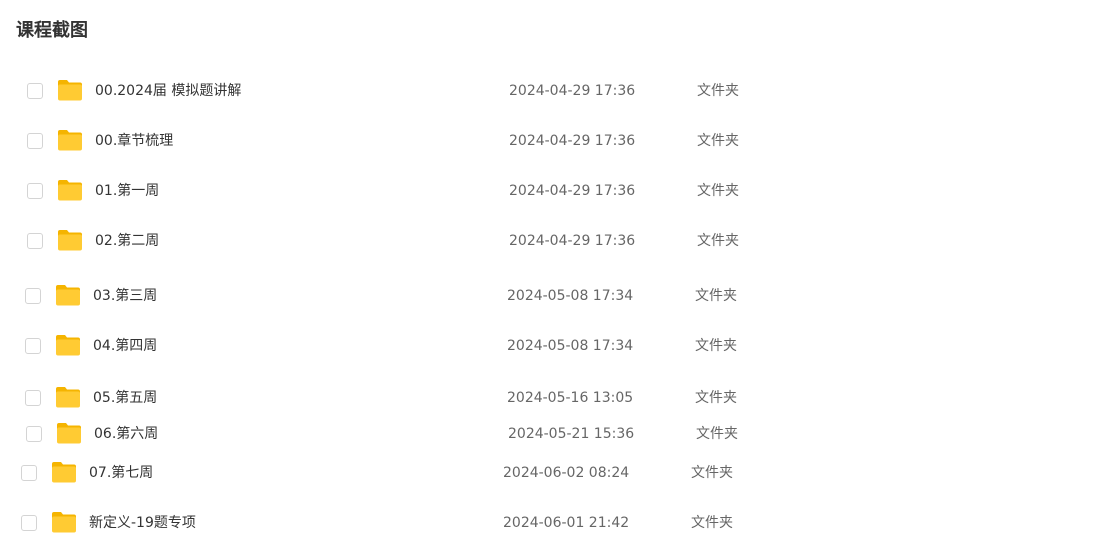 Image resolution: width=1110 pixels, height=550 pixels. What do you see at coordinates (571, 434) in the screenshot?
I see `file-date: 2024-05-21 15:36` at bounding box center [571, 434].